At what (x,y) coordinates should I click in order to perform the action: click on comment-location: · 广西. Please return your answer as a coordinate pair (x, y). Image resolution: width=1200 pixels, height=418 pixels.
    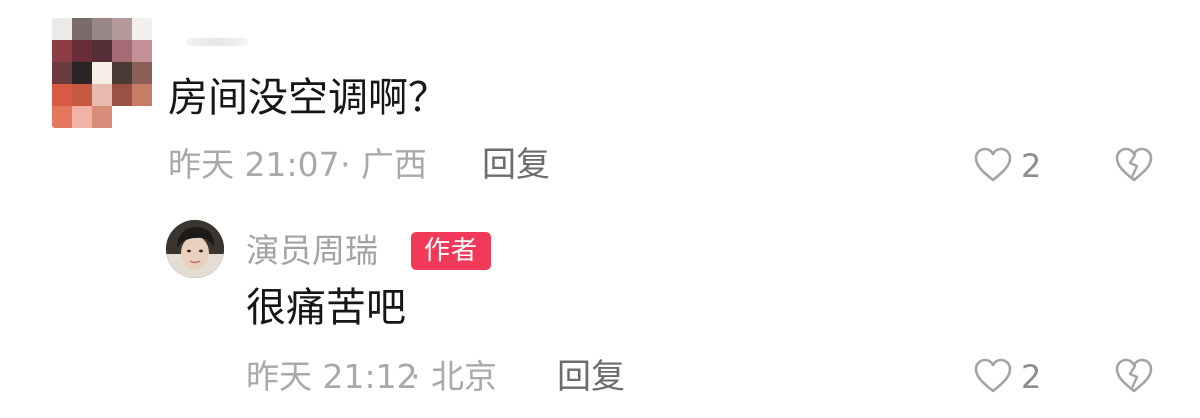
    Looking at the image, I should click on (383, 164).